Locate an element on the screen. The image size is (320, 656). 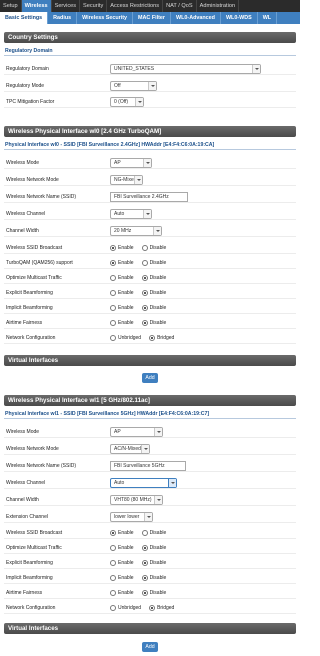
wl1-wireless-mode-select: AP is located at coordinates (136, 432).